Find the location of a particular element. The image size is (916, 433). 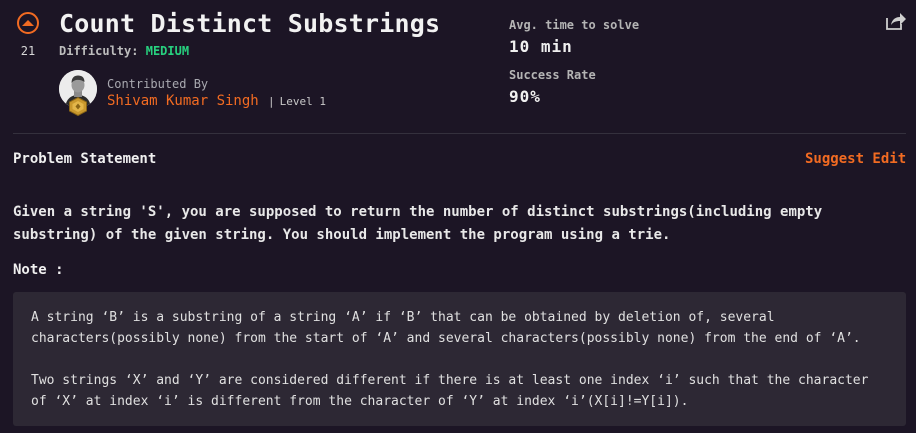

difficulty-row: Difficulty: MEDIUM is located at coordinates (124, 51).